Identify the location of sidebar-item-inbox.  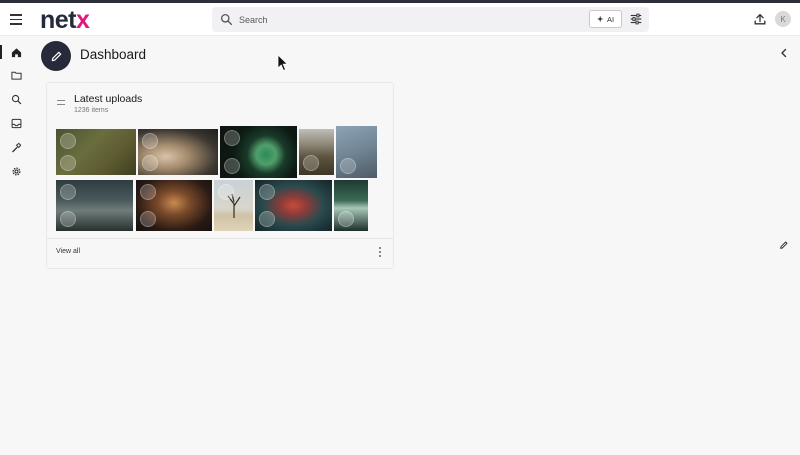
(16, 123).